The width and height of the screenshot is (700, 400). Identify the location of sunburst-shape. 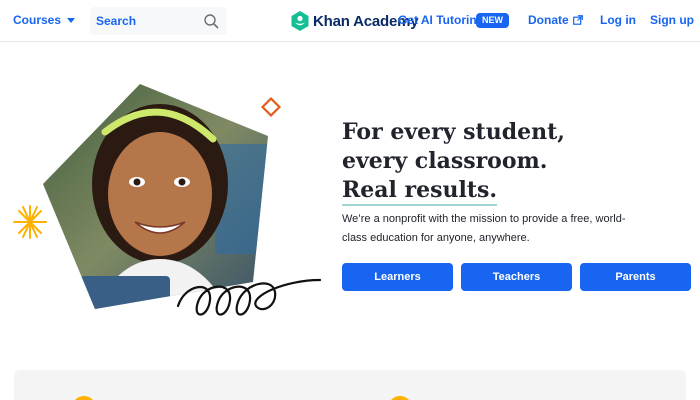
(30, 222).